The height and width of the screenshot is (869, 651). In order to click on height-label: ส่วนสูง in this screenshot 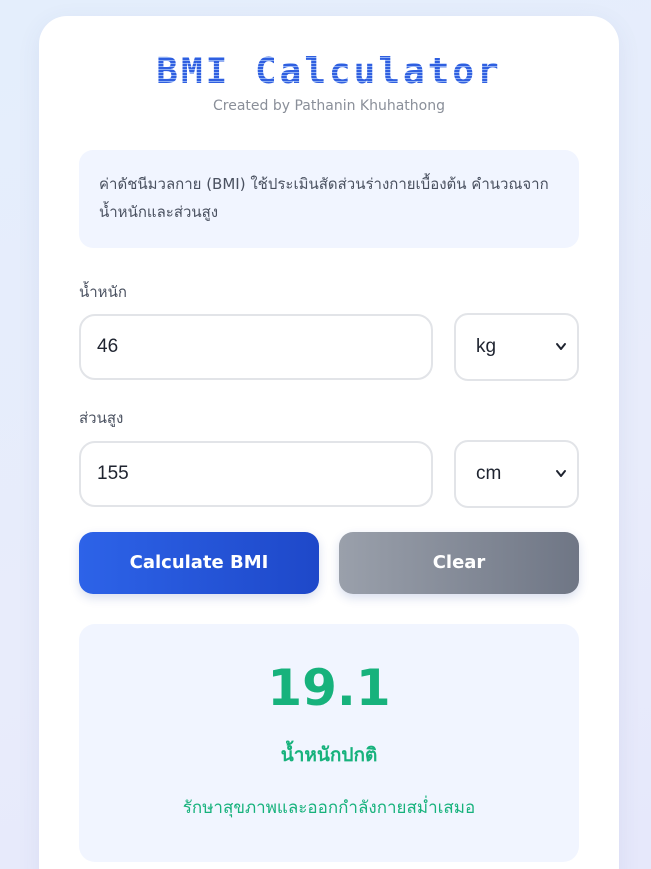, I will do `click(101, 418)`.